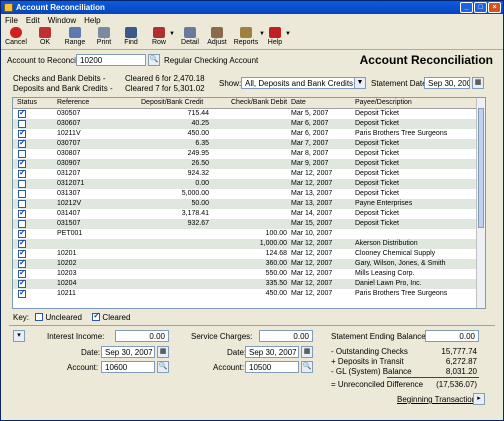 The image size is (504, 421). I want to click on interest-date-input: Sep 30, 2007, so click(128, 352).